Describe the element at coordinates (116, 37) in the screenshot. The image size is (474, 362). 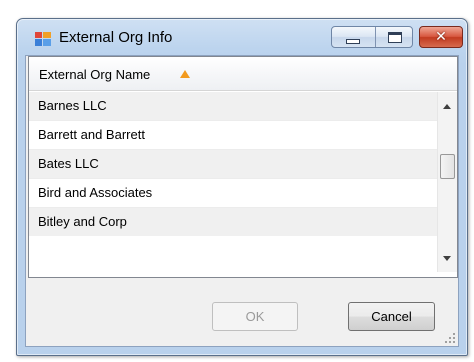
I see `window-title: External Org Info` at that location.